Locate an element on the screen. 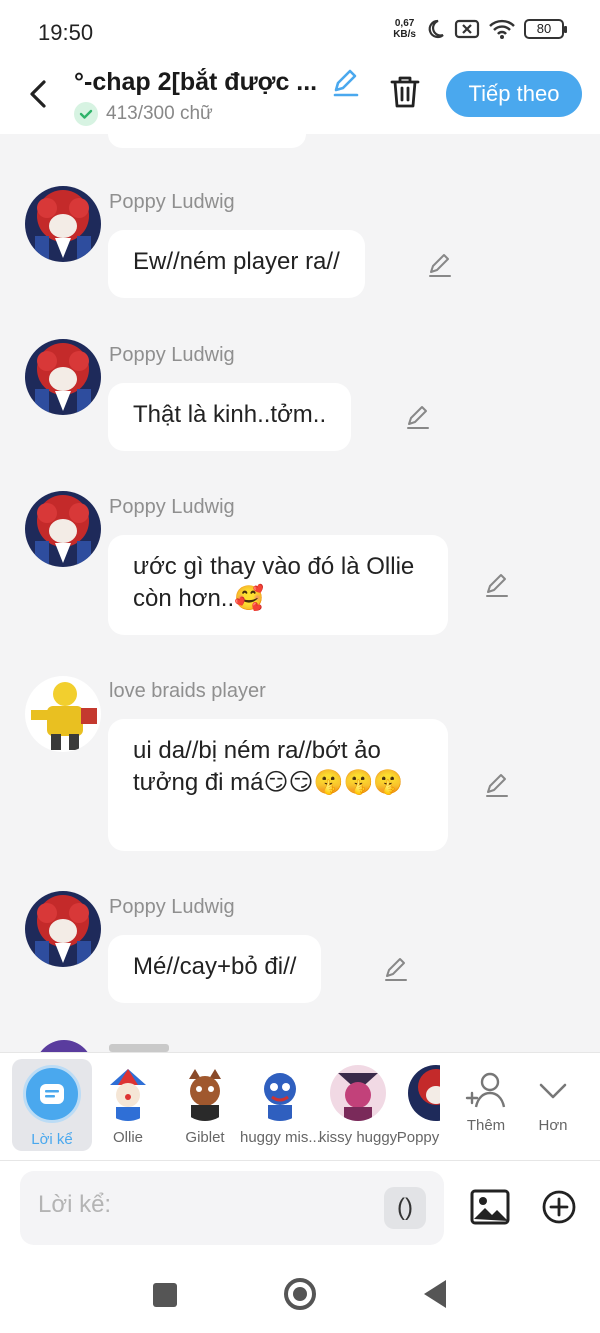 The width and height of the screenshot is (600, 1333). partial-message-bubble is located at coordinates (207, 141).